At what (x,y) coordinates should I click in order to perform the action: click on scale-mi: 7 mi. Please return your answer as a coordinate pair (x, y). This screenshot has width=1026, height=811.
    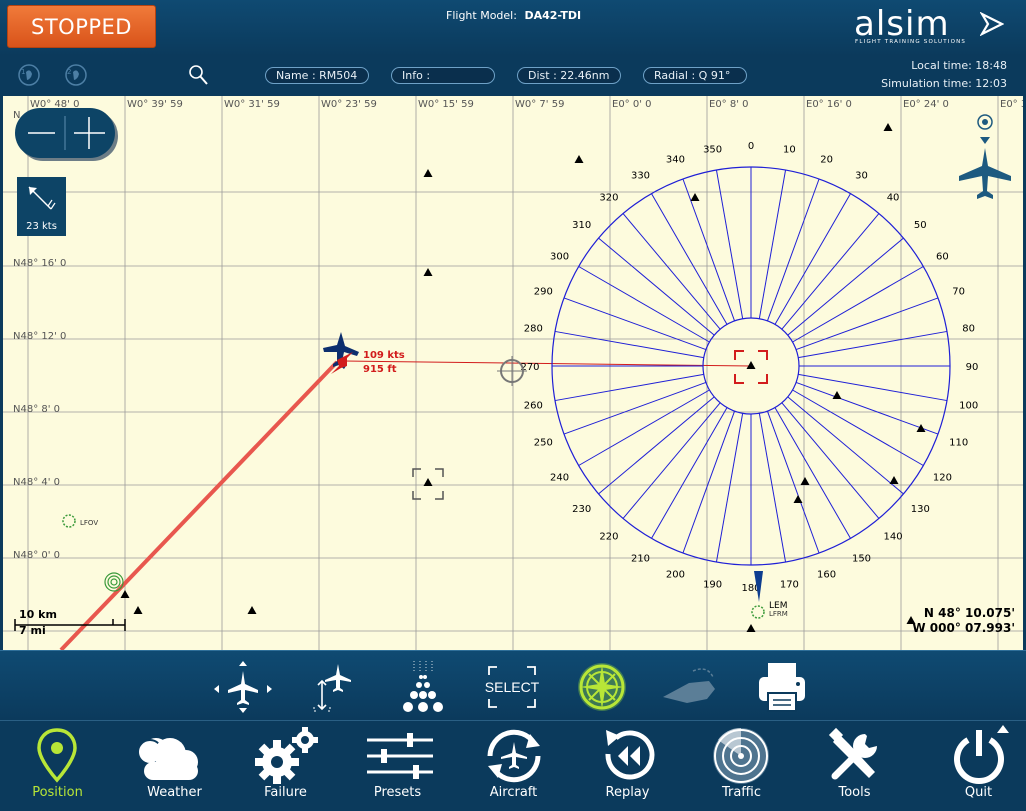
    Looking at the image, I should click on (32, 630).